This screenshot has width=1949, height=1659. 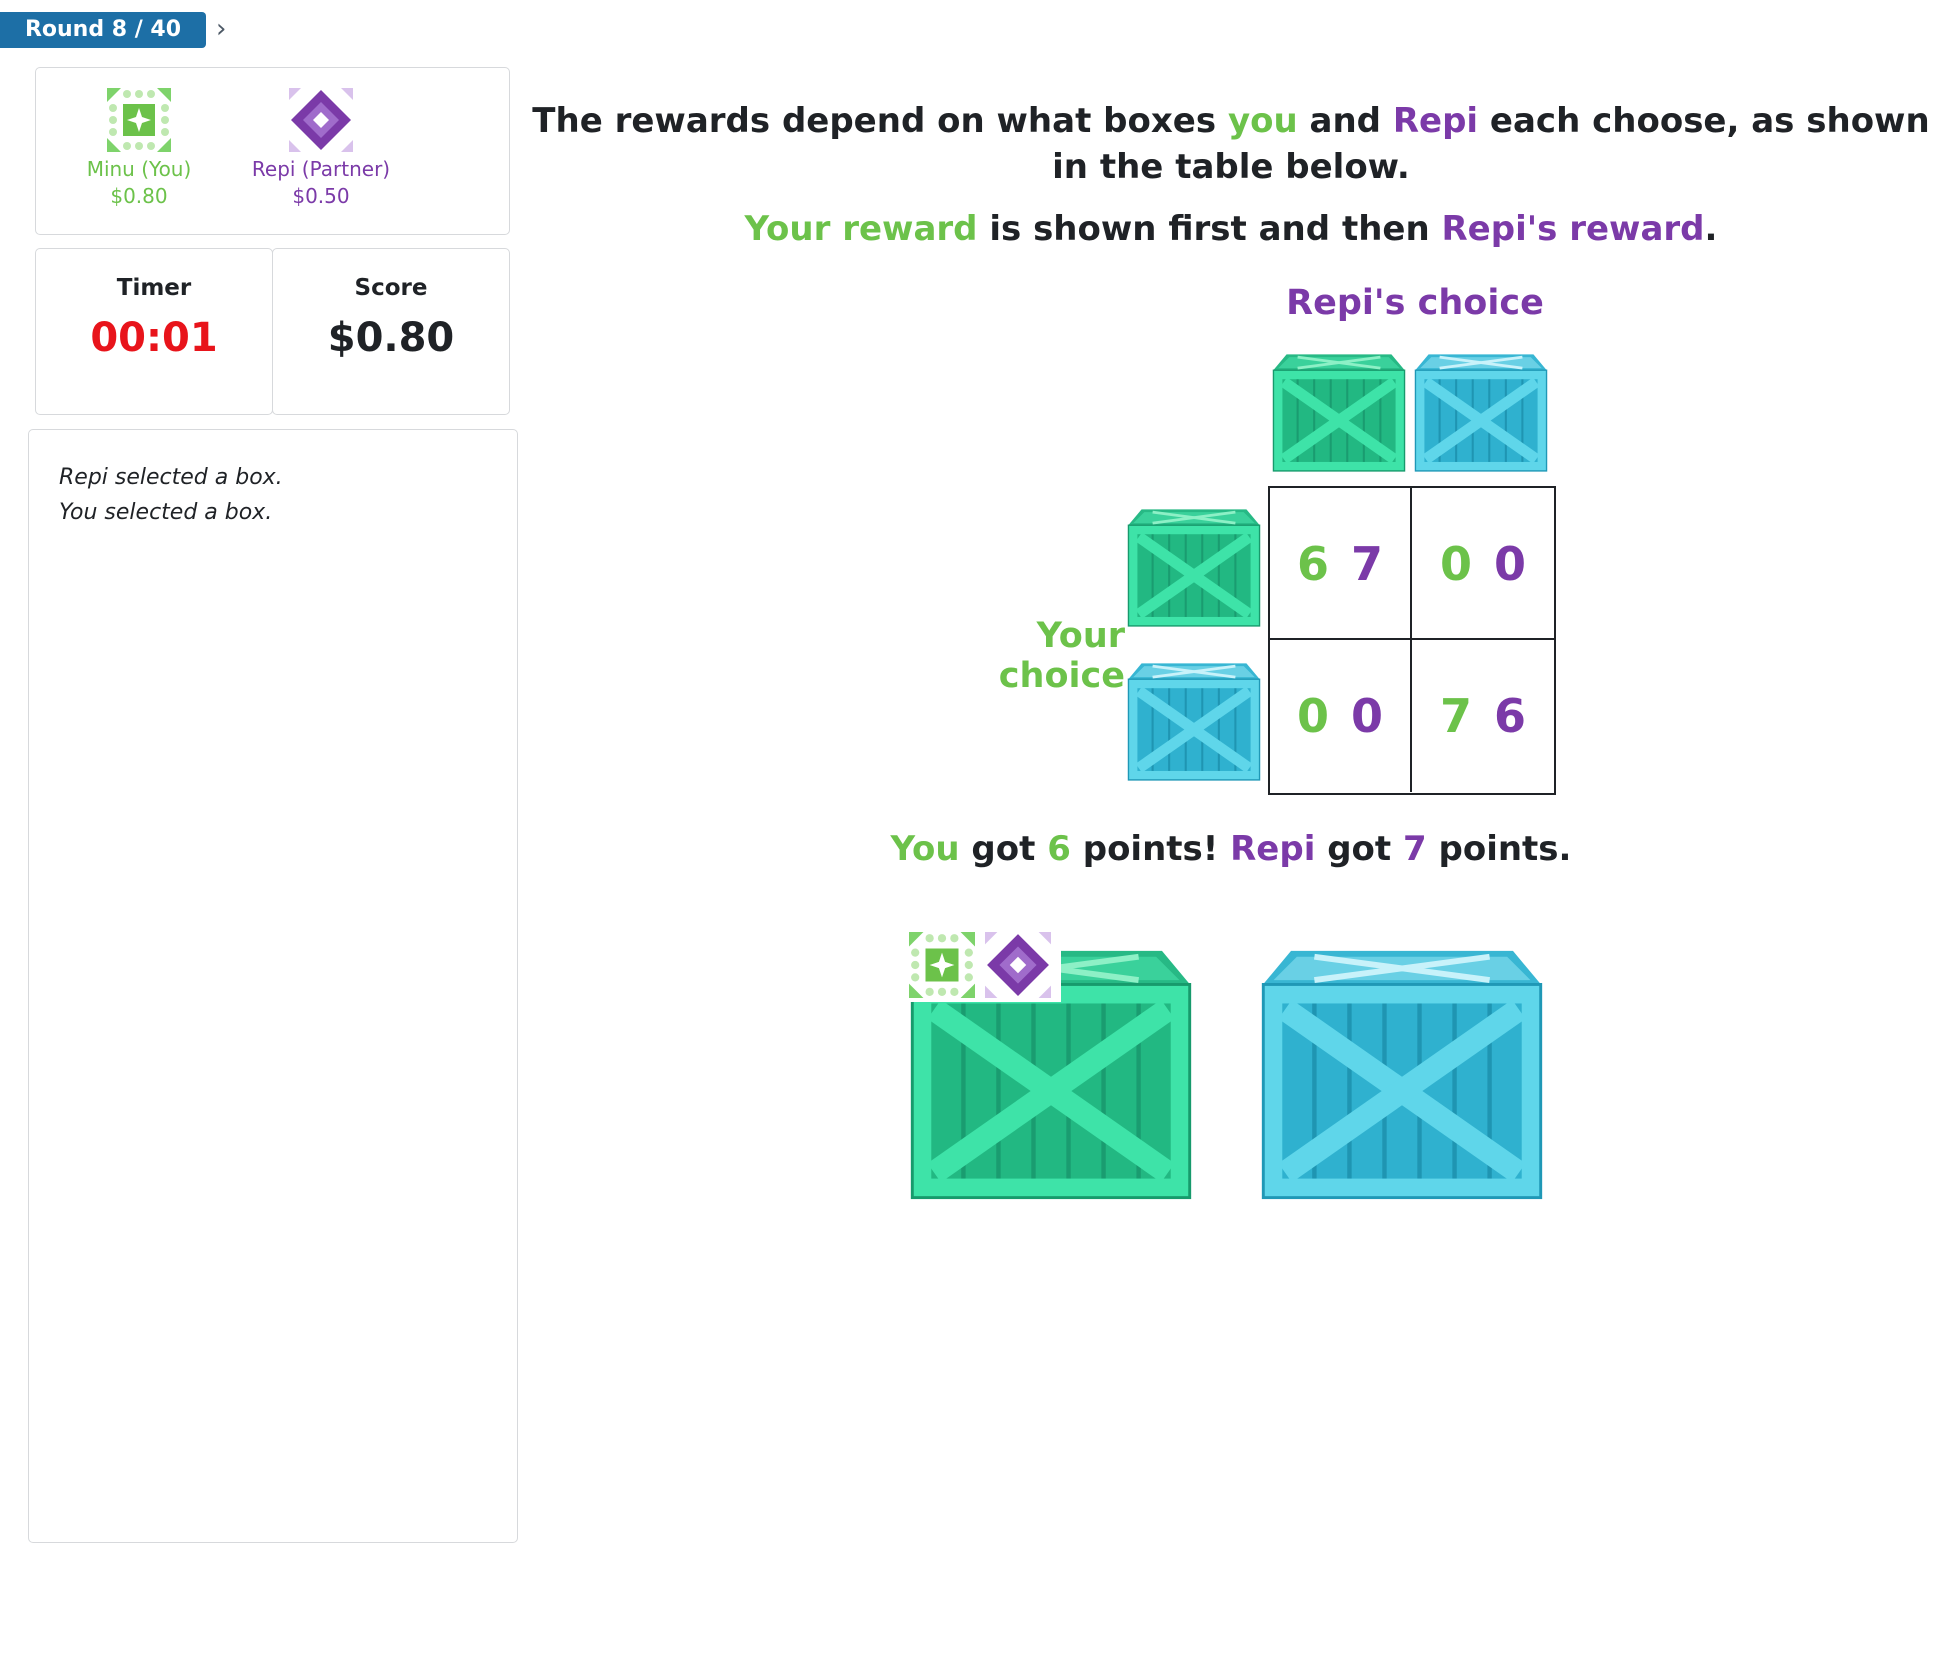 What do you see at coordinates (1059, 849) in the screenshot?
I see `result-you-points: 6` at bounding box center [1059, 849].